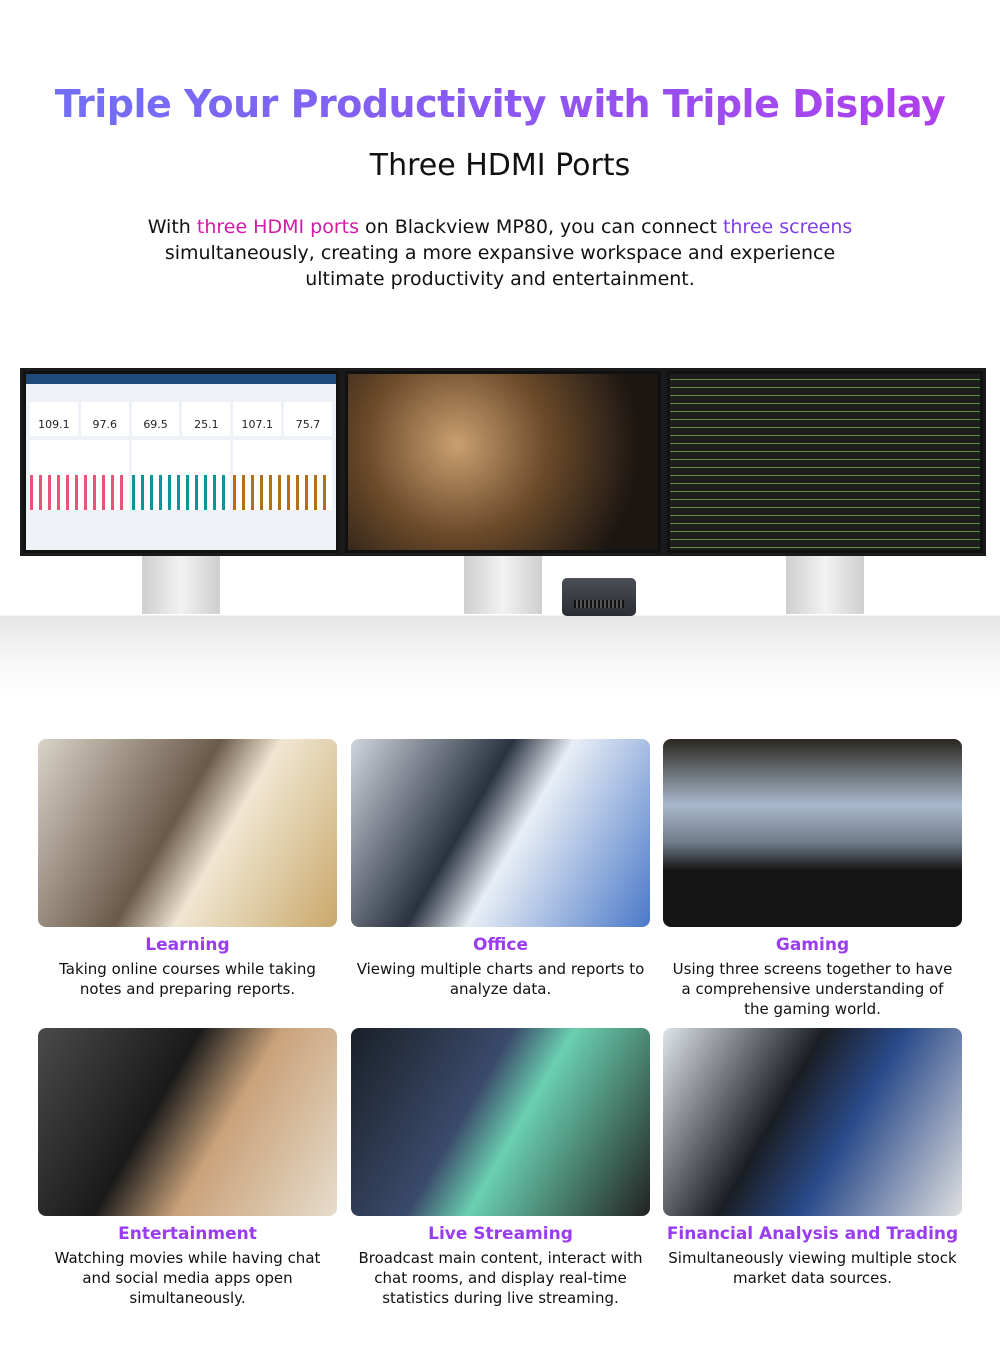 Image resolution: width=1000 pixels, height=1360 pixels. I want to click on entertainment-image, so click(187, 1122).